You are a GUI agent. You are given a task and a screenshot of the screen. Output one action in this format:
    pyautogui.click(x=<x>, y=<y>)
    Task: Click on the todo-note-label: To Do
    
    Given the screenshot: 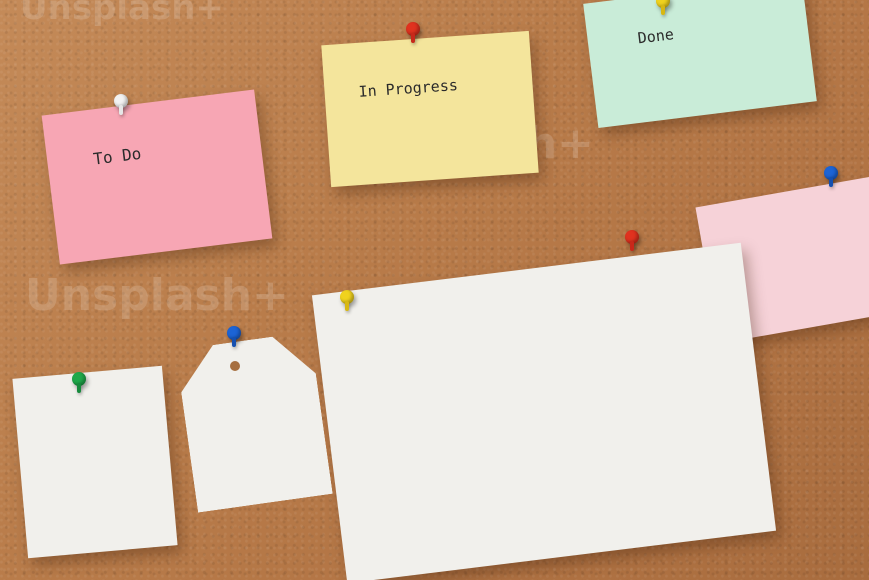 What is the action you would take?
    pyautogui.click(x=117, y=156)
    